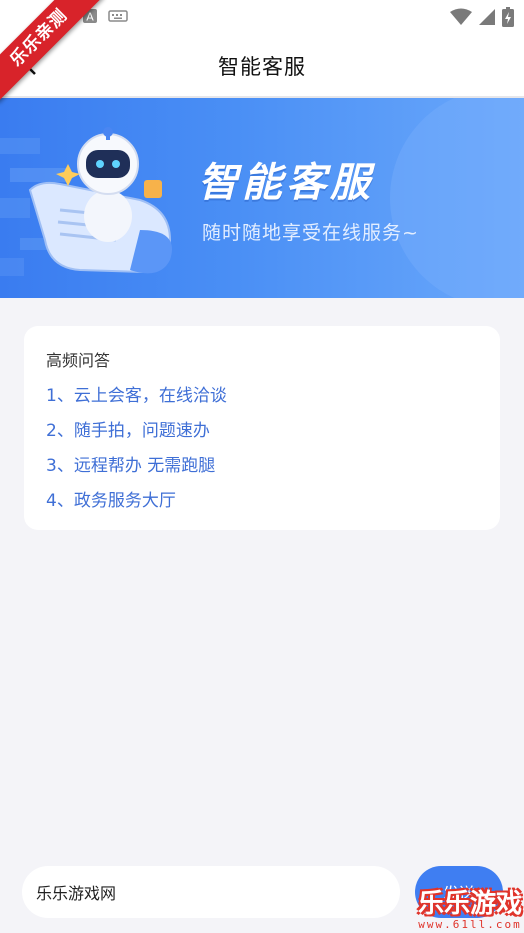  I want to click on page-title: 智能客服, so click(262, 67).